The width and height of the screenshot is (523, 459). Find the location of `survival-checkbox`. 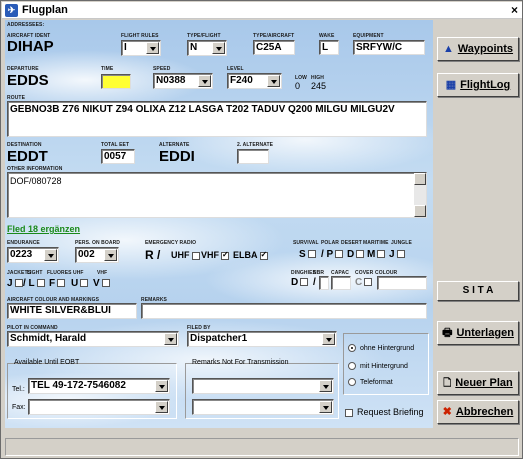

survival-checkbox is located at coordinates (311, 254).